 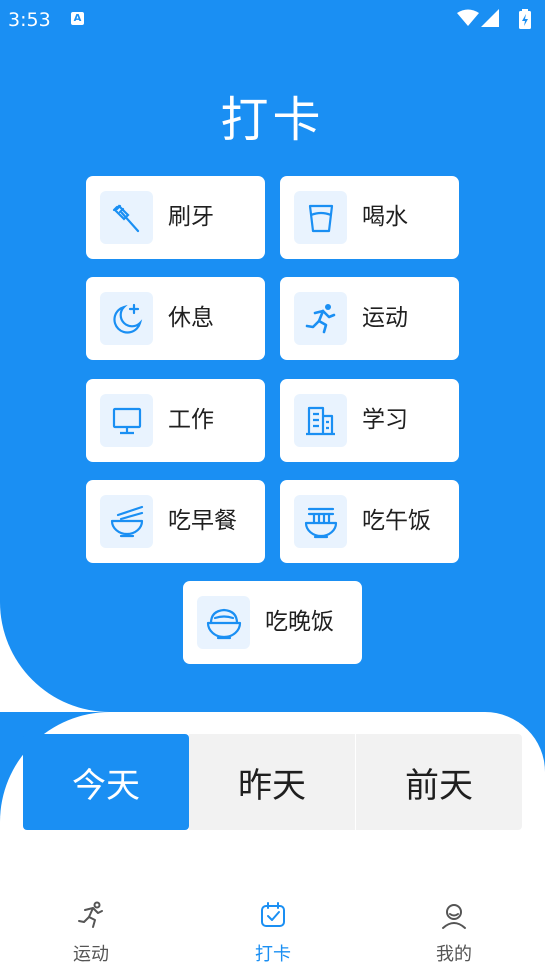 I want to click on status-icons, so click(x=497, y=19).